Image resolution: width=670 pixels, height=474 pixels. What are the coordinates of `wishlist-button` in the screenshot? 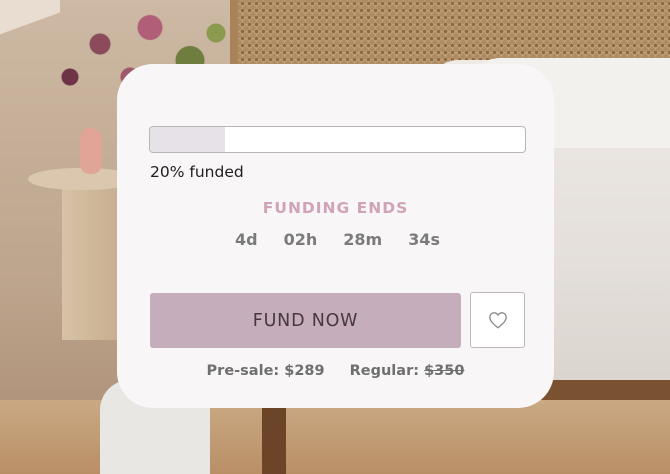 It's located at (497, 320).